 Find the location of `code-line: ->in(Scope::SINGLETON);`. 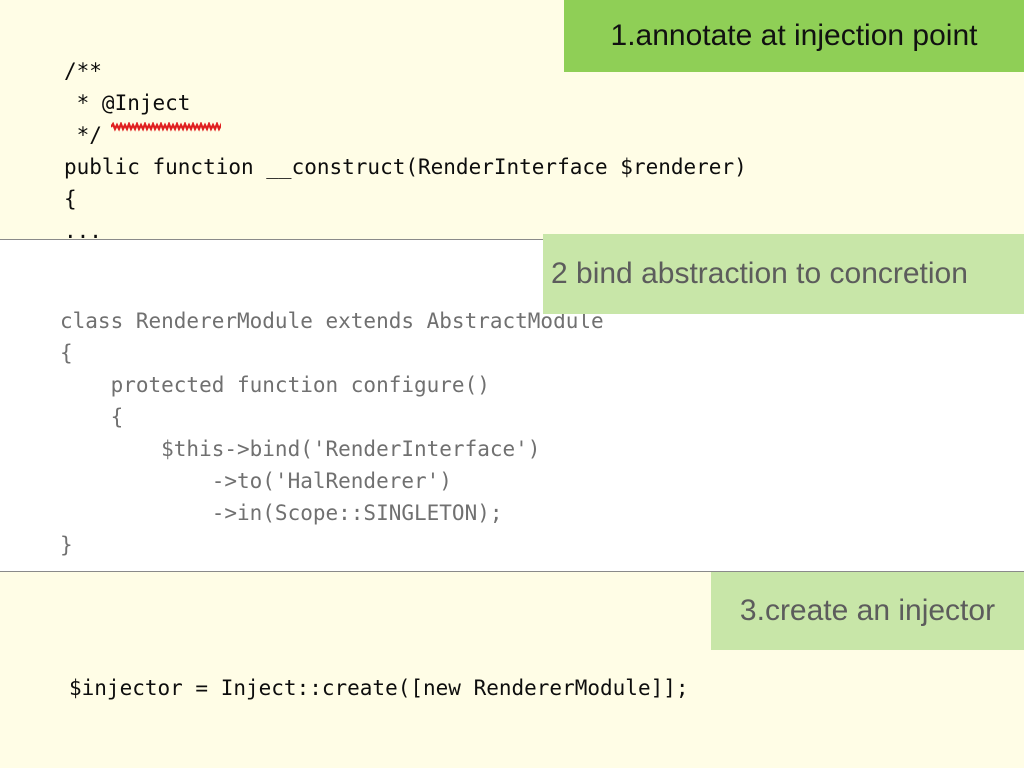

code-line: ->in(Scope::SINGLETON); is located at coordinates (281, 513).